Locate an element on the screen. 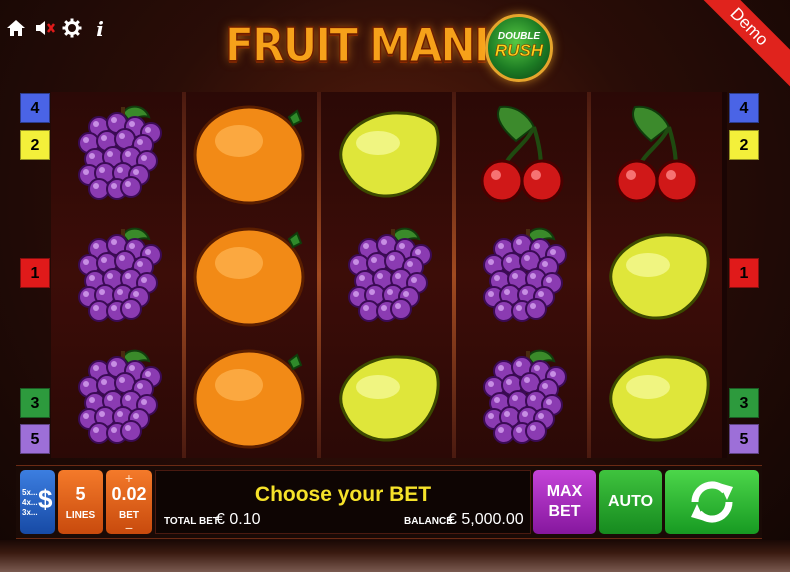 This screenshot has height=572, width=790. bet-decrease-button: − is located at coordinates (129, 528).